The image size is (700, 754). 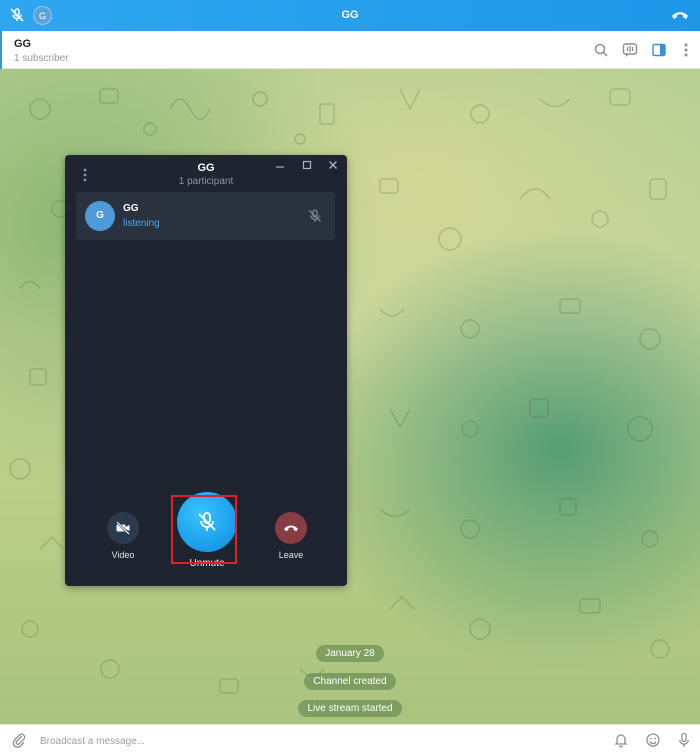 I want to click on date-pill: January 28, so click(x=350, y=653).